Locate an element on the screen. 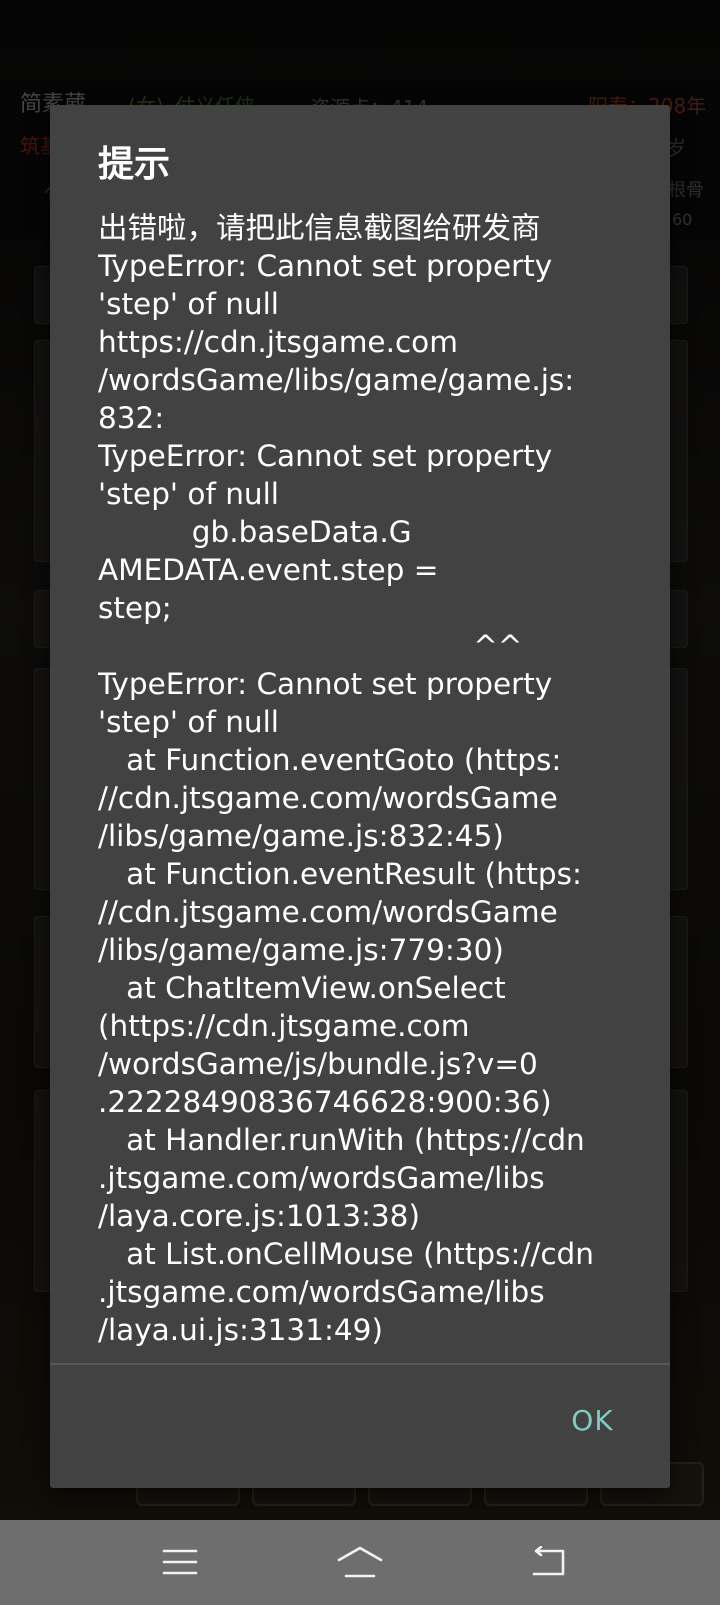  error-message-line: ^^ is located at coordinates (310, 646).